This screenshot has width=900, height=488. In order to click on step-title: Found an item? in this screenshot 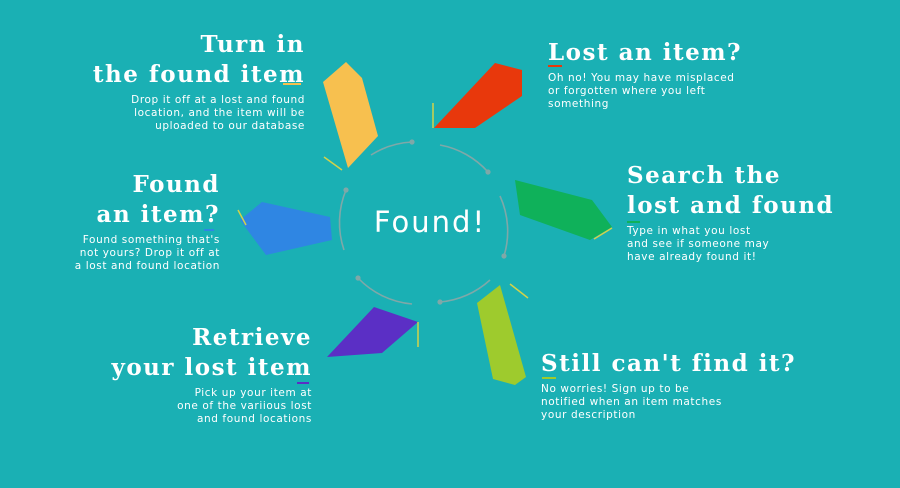, I will do `click(147, 200)`.